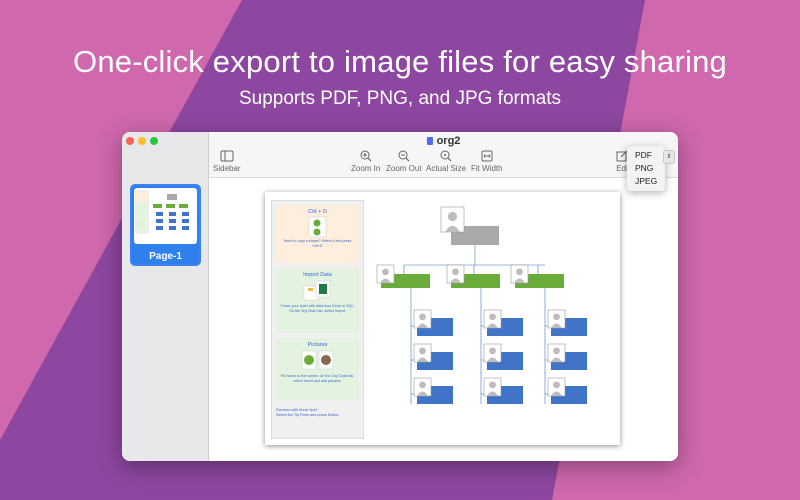  I want to click on actual-size-icon, so click(446, 156).